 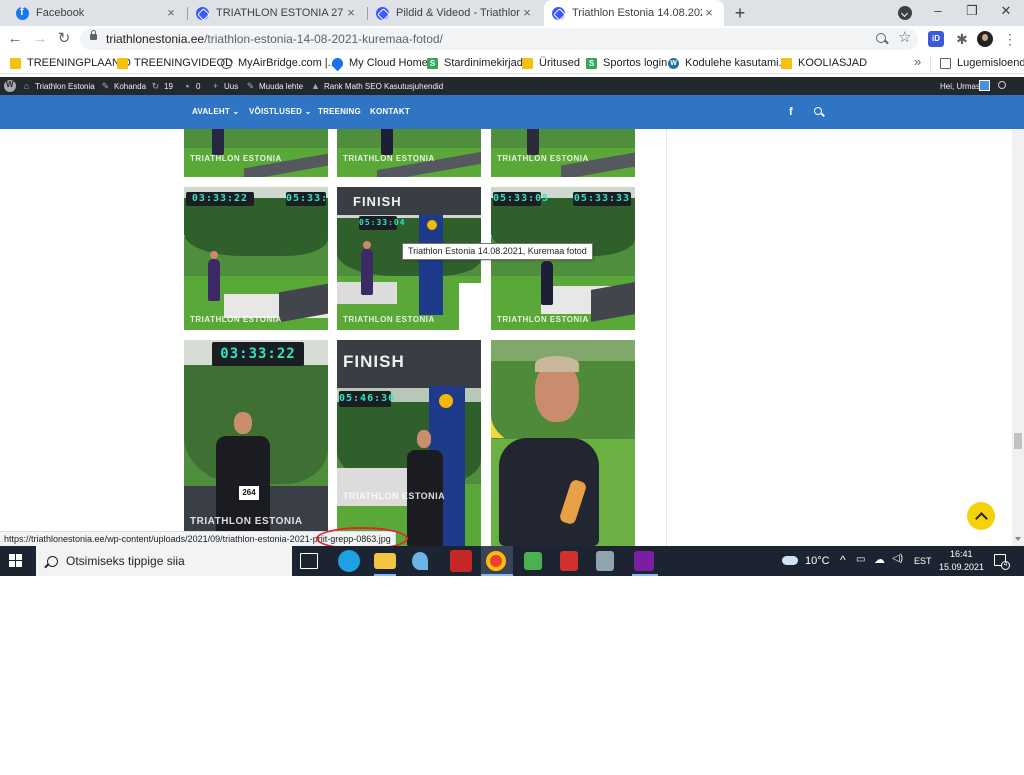 I want to click on gallery-photo: 03:33:22 264 TRIATHLON ESTONIA, so click(x=256, y=443).